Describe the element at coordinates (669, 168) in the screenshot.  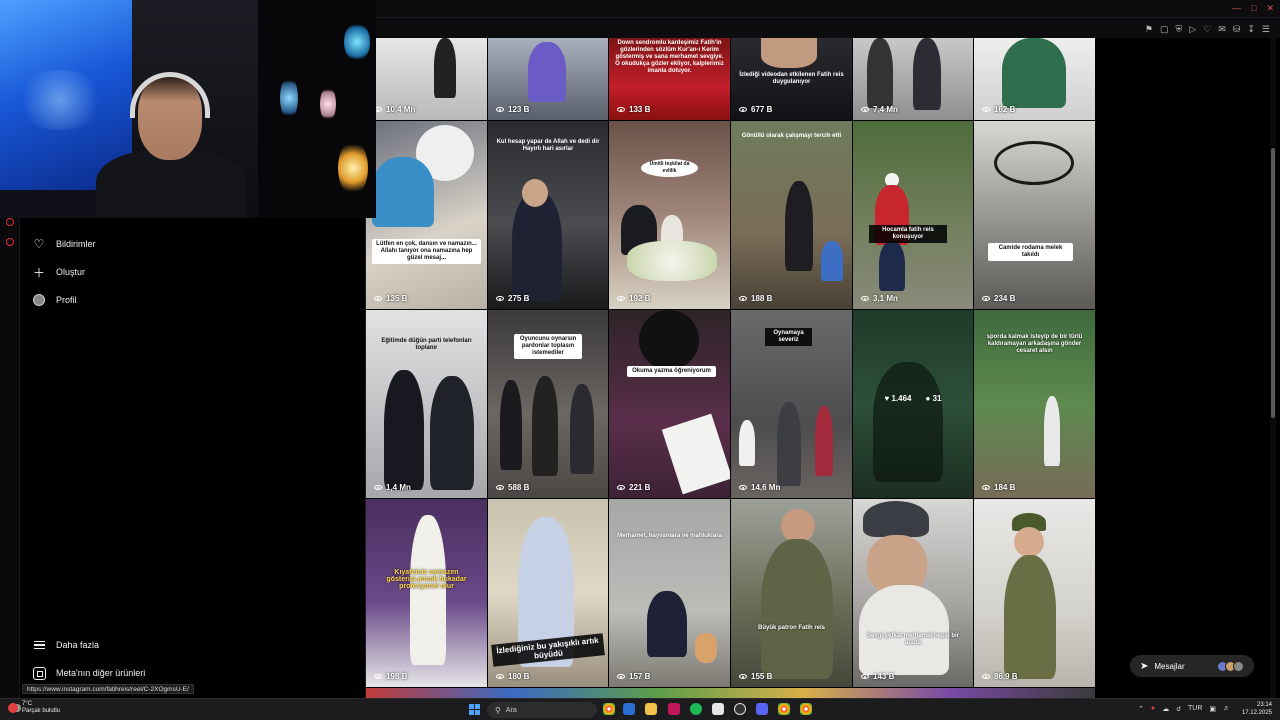
I see `reel-caption: Ümitli teşkilat da evlilik` at that location.